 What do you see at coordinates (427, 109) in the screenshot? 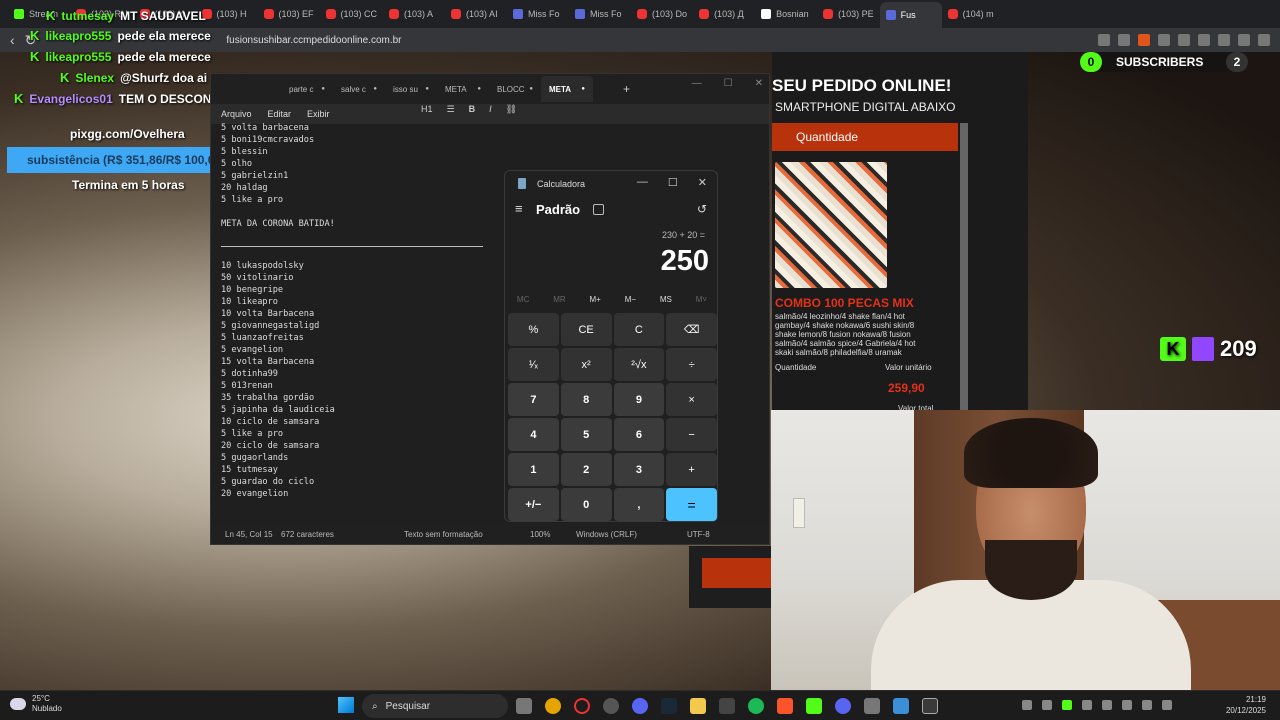
I see `heading-select: H1` at bounding box center [427, 109].